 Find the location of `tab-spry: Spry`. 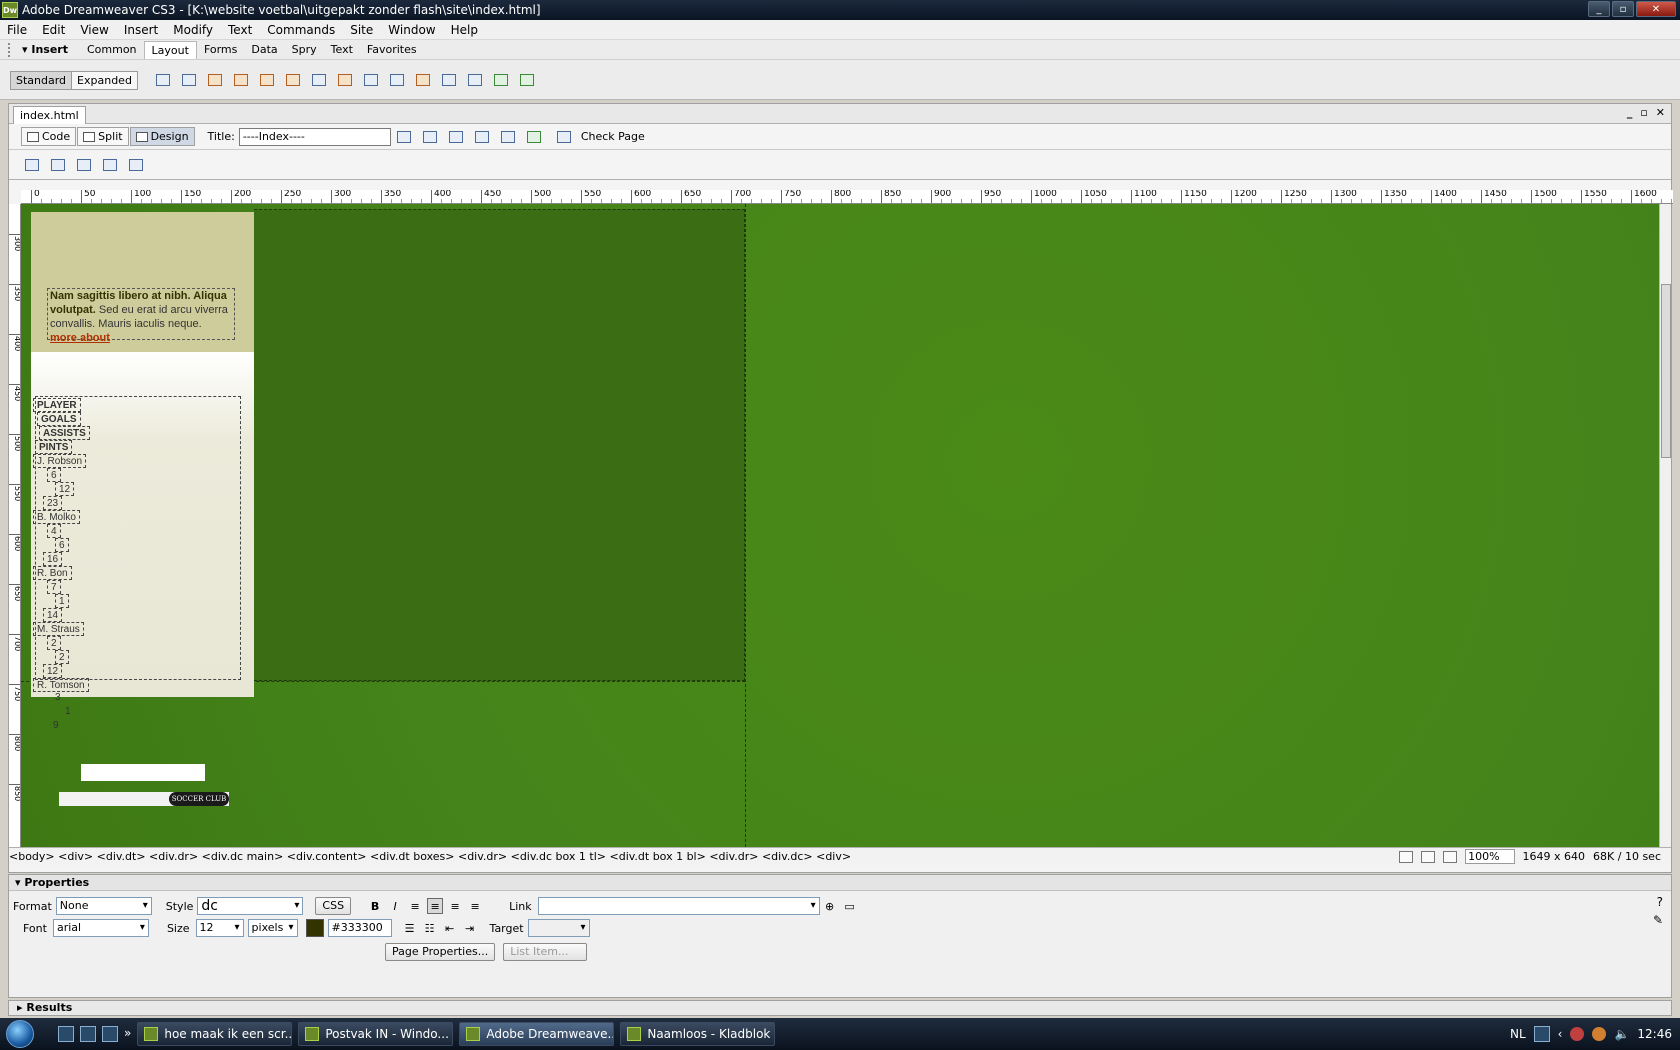

tab-spry: Spry is located at coordinates (304, 49).